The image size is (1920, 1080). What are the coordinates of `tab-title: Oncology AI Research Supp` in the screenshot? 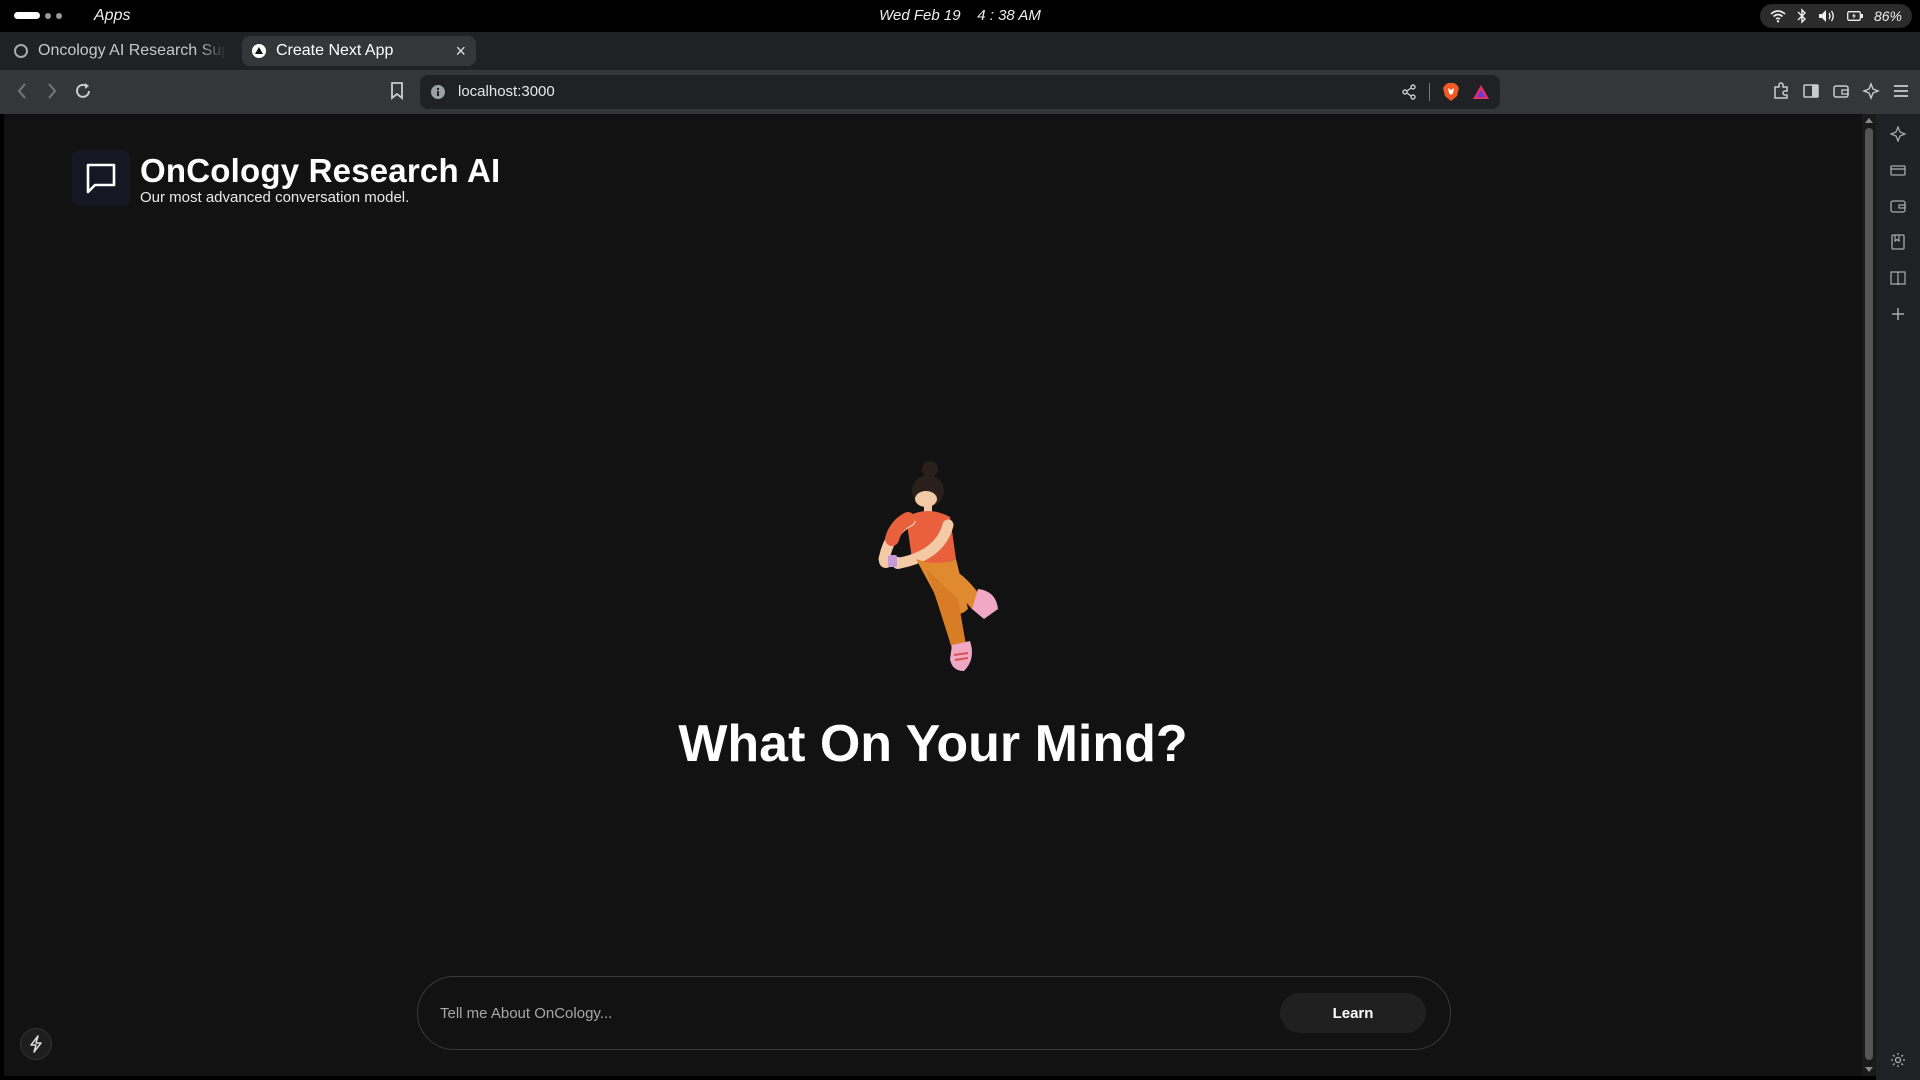 It's located at (132, 50).